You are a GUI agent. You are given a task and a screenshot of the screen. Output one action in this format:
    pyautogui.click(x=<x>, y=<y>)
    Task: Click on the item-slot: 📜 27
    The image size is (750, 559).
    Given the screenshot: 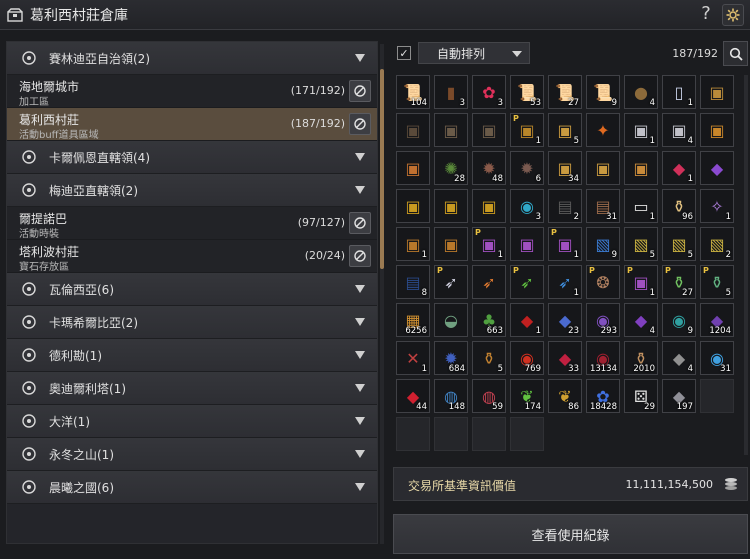 What is the action you would take?
    pyautogui.click(x=565, y=92)
    